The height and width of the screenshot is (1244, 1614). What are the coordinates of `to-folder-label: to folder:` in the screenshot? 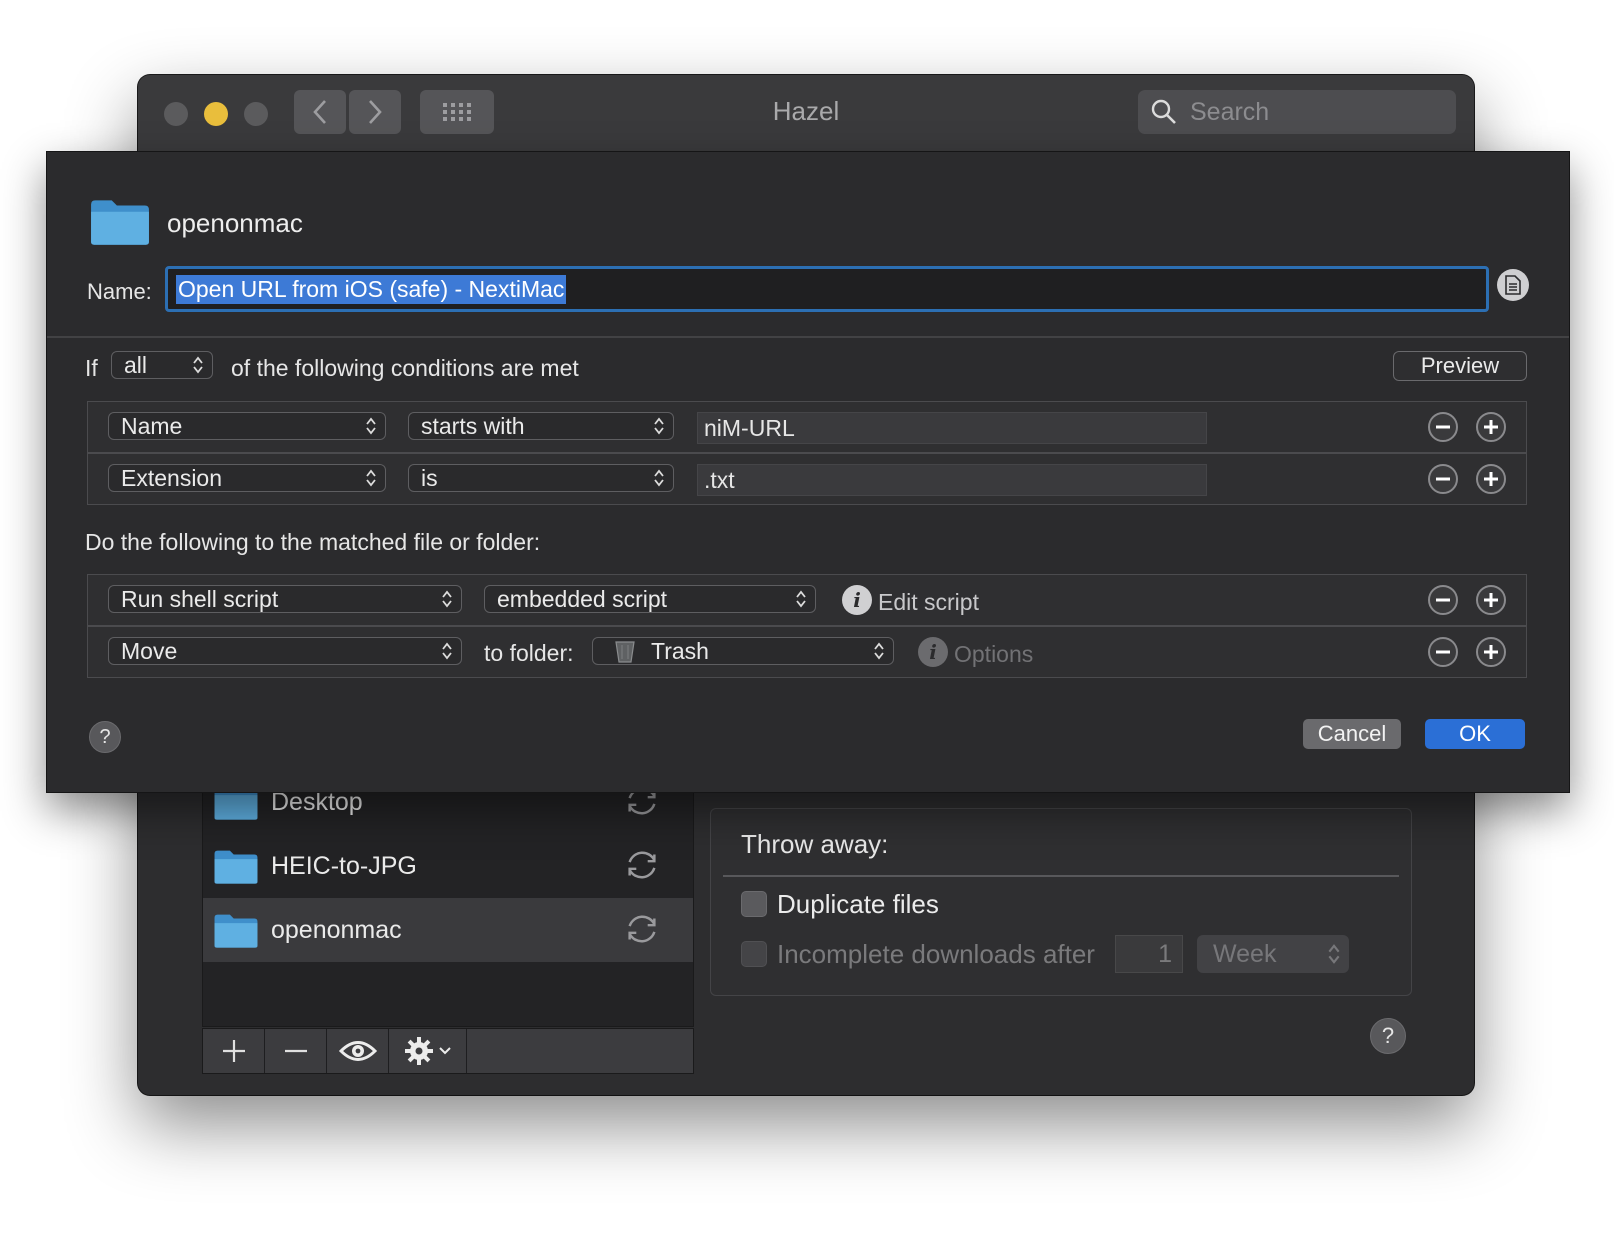 It's located at (529, 653).